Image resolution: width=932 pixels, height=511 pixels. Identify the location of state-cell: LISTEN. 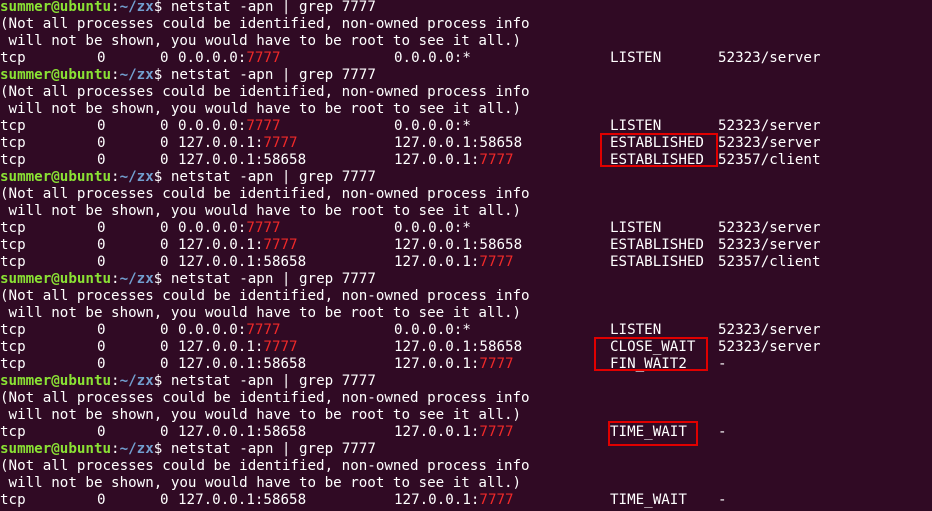
(636, 58).